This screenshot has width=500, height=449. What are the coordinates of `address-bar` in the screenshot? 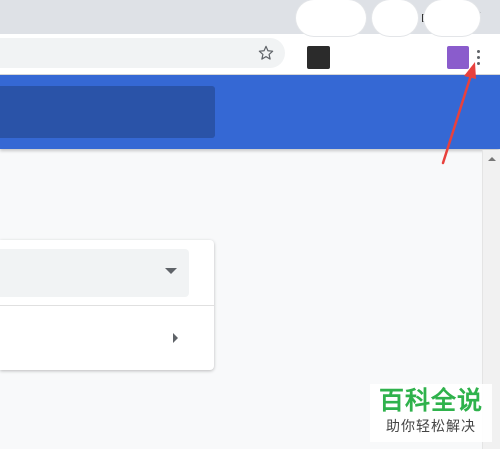 It's located at (142, 53).